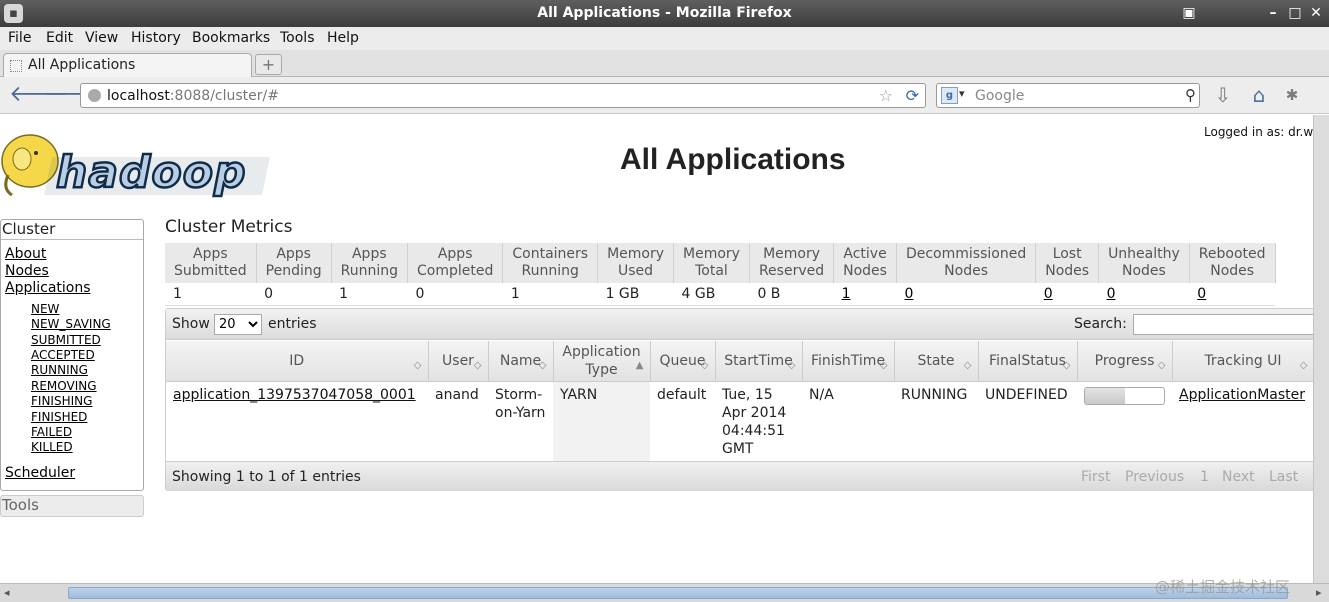 This screenshot has width=1329, height=602. Describe the element at coordinates (156, 38) in the screenshot. I see `menu-history: History` at that location.